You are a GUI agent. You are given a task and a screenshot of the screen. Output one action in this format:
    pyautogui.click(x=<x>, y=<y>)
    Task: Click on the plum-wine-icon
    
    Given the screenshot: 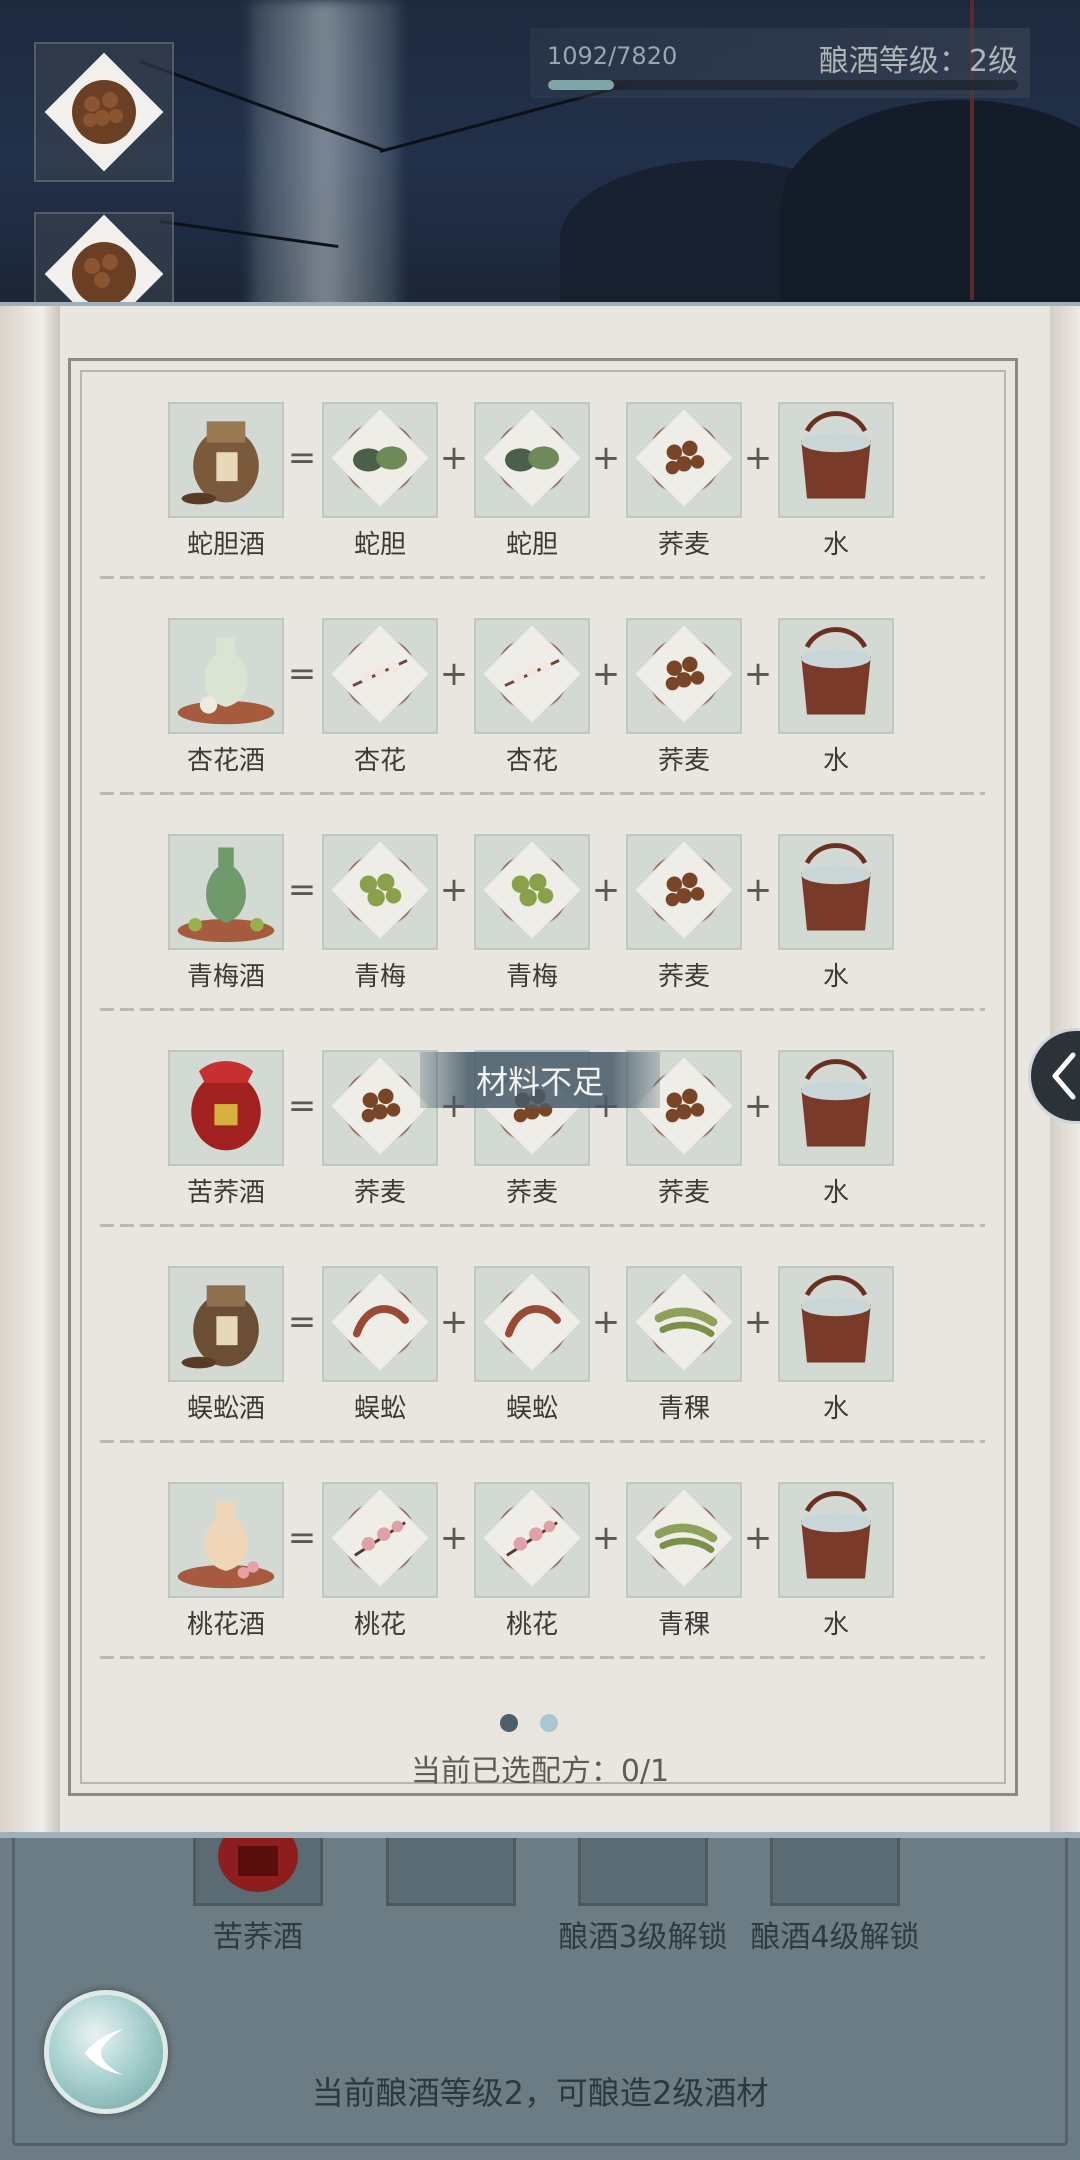 What is the action you would take?
    pyautogui.click(x=226, y=892)
    